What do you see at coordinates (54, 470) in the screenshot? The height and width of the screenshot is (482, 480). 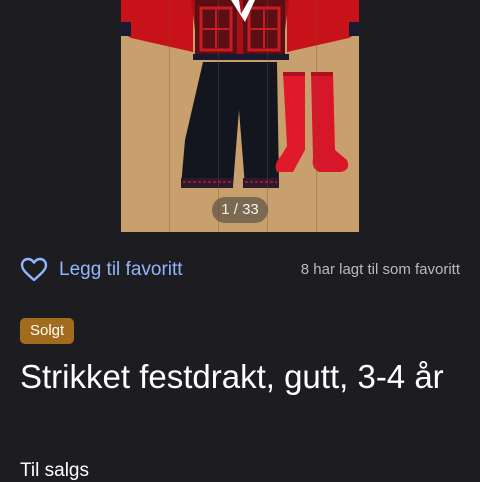 I see `section-heading: Til salgs` at bounding box center [54, 470].